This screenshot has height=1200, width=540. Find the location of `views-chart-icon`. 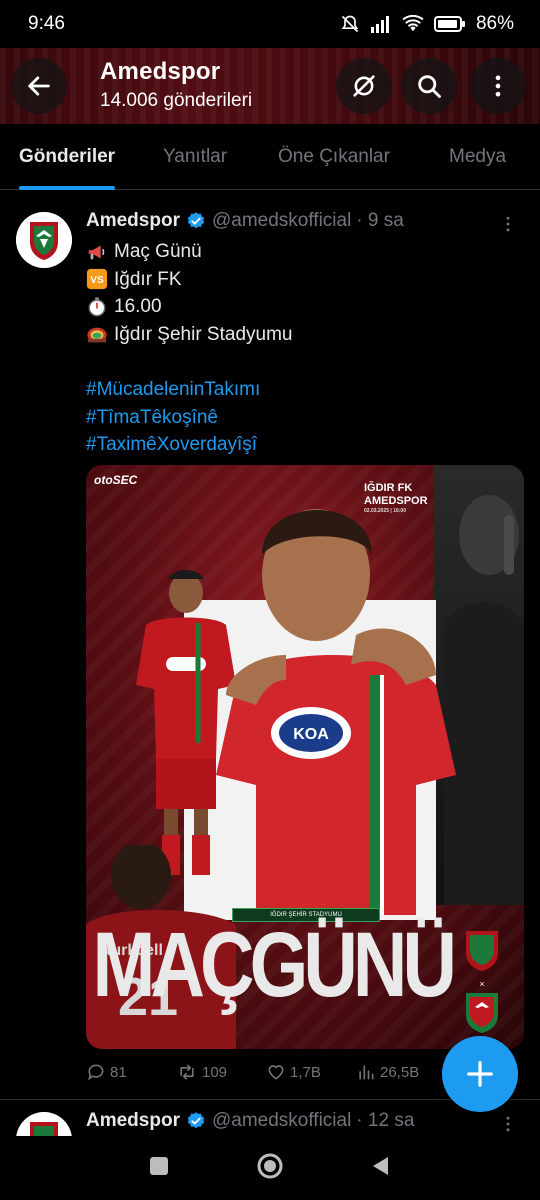

views-chart-icon is located at coordinates (366, 1072).